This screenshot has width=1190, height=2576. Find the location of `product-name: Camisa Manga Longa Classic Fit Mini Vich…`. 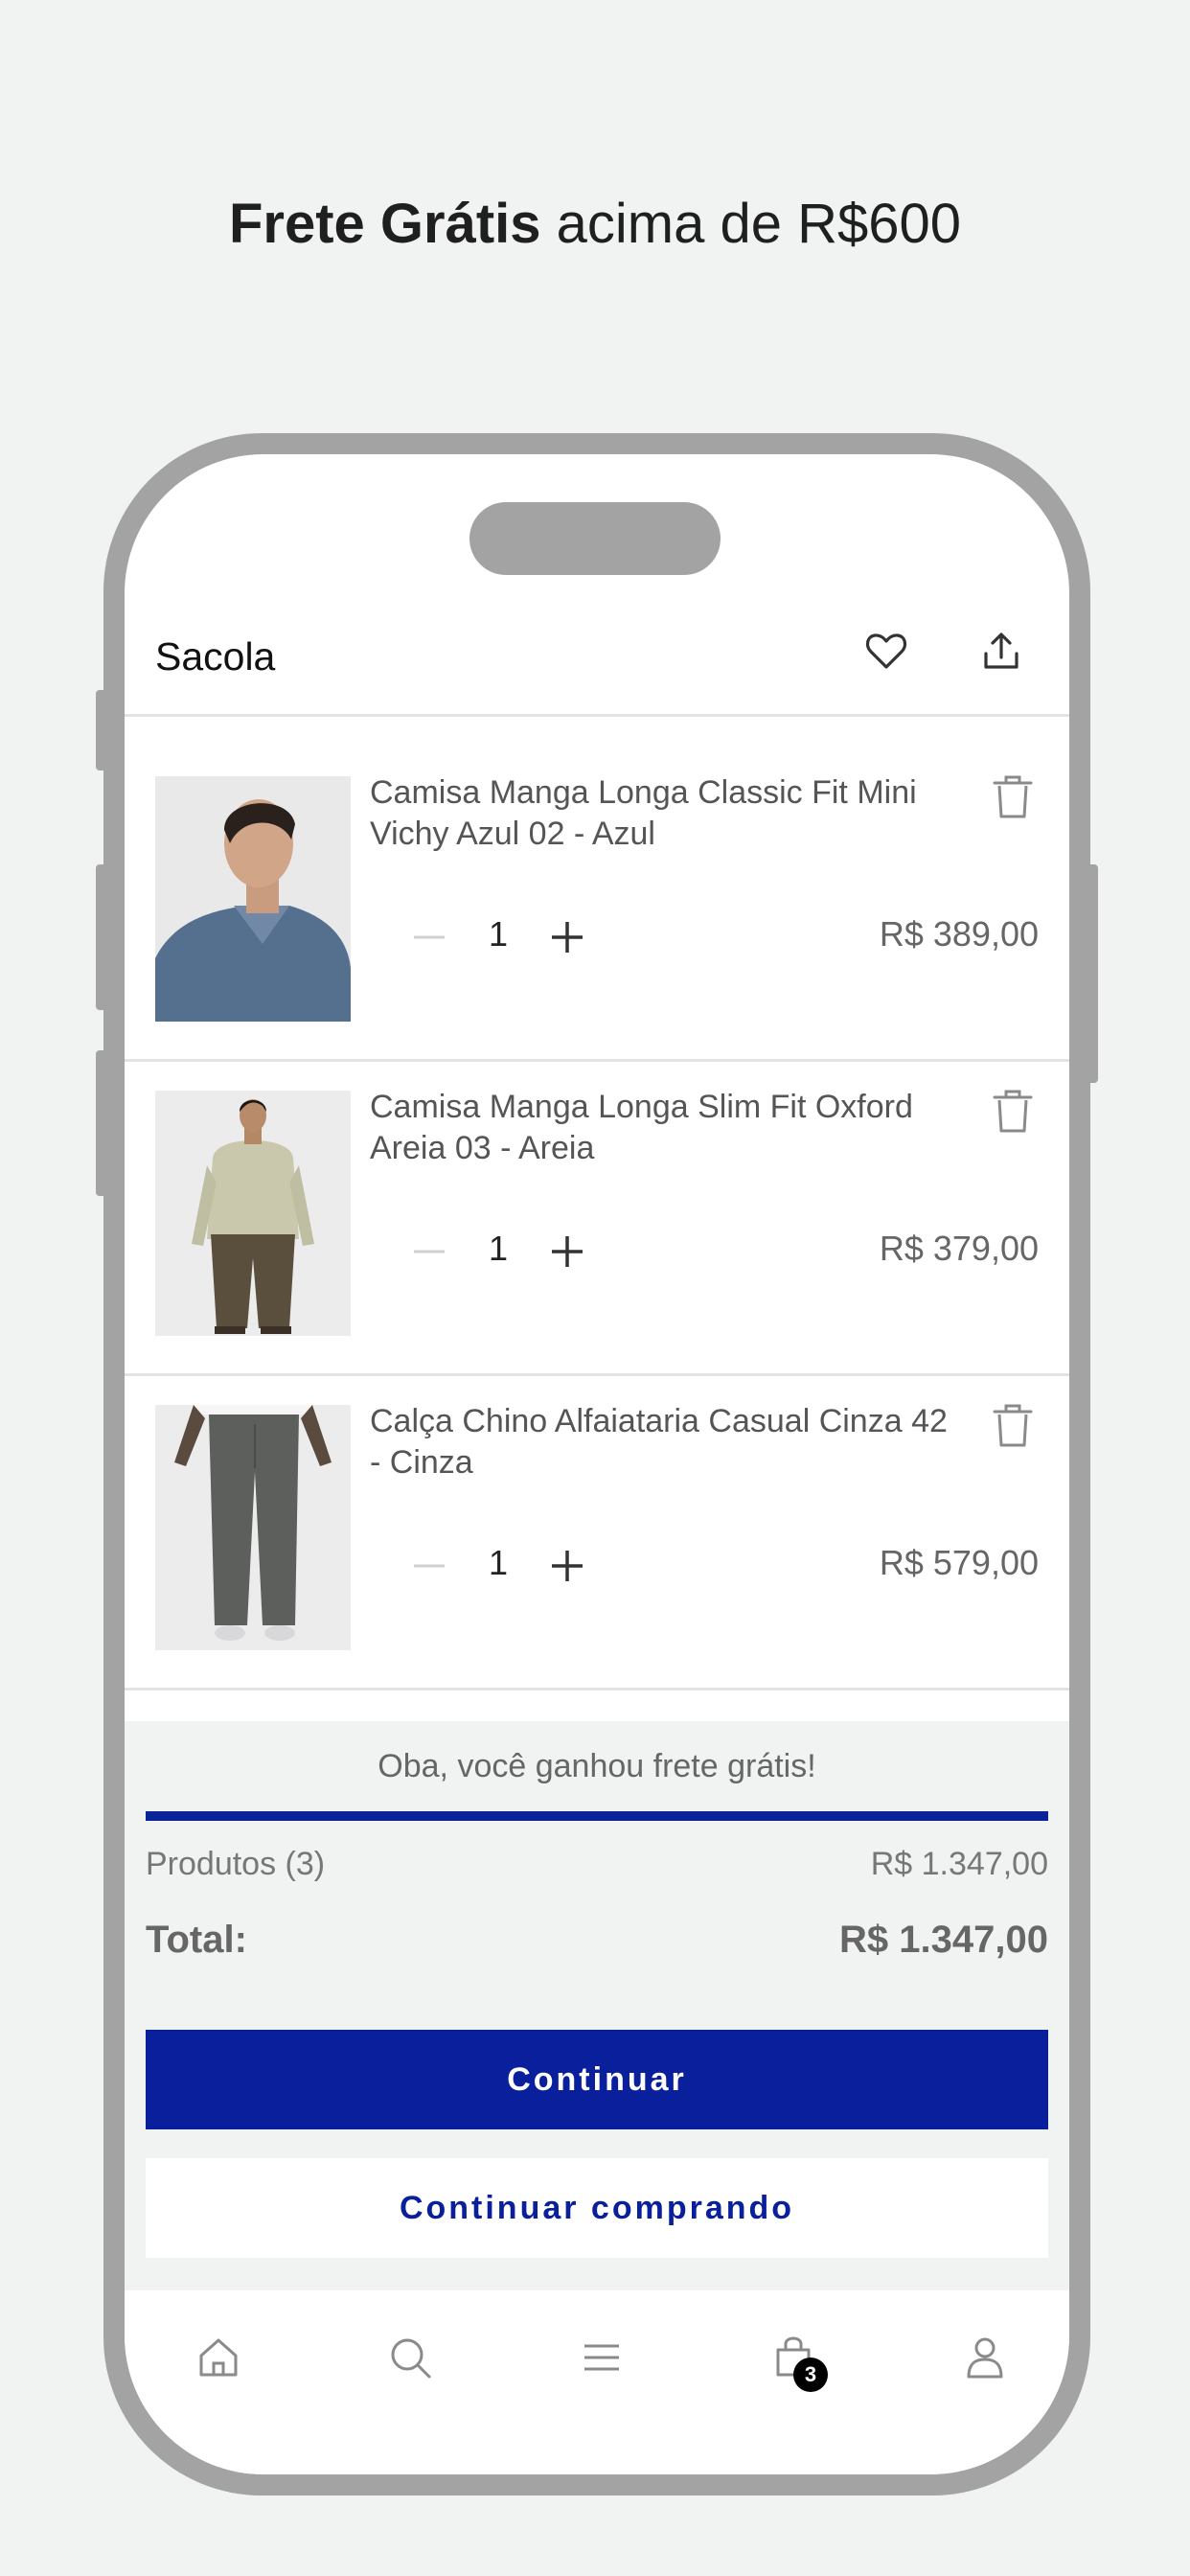

product-name: Camisa Manga Longa Classic Fit Mini Vich… is located at coordinates (662, 813).